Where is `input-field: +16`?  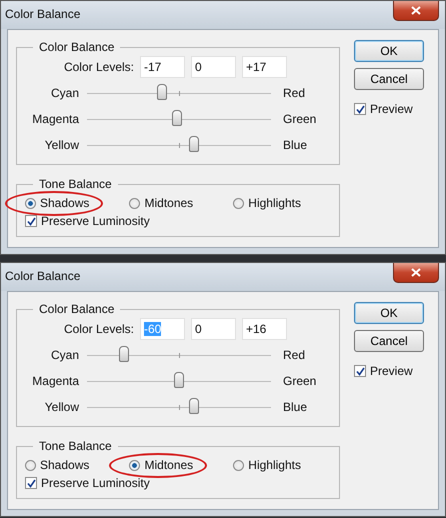 input-field: +16 is located at coordinates (264, 329).